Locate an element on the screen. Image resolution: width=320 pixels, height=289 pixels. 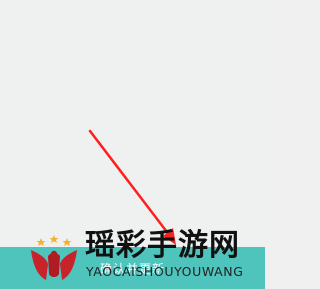
confirm-update-label: 确认并更新 is located at coordinates (132, 269).